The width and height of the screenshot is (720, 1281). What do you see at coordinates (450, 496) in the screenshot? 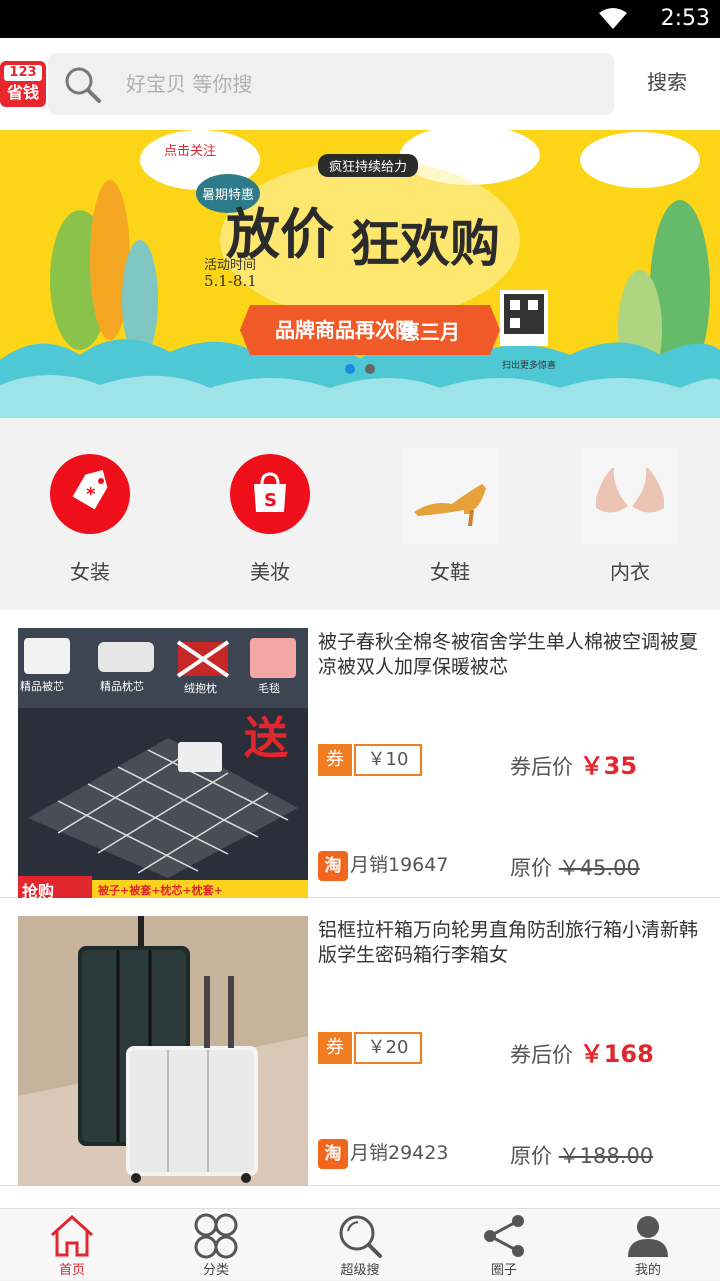
I see `high-heel-photo` at bounding box center [450, 496].